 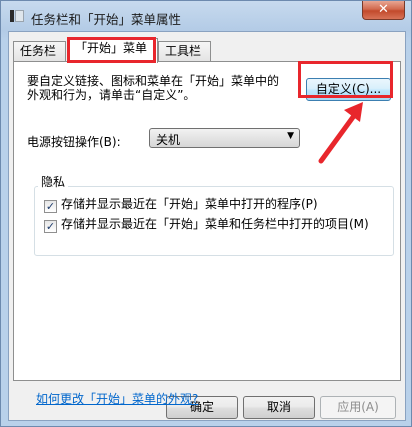 I want to click on apply-button: 应用(A), so click(x=358, y=407).